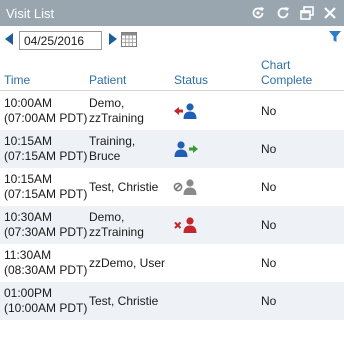  Describe the element at coordinates (191, 80) in the screenshot. I see `column-status: Status` at that location.